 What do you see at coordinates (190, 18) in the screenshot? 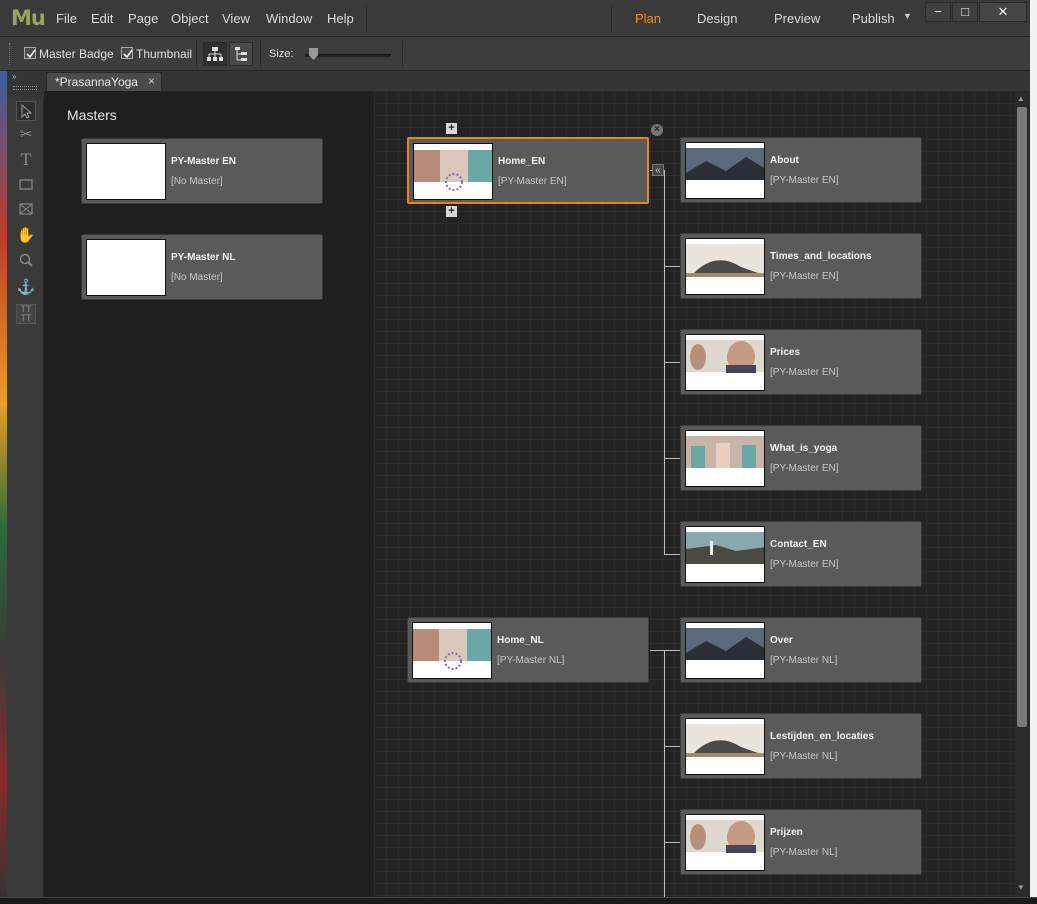
I see `menu-object: Object` at bounding box center [190, 18].